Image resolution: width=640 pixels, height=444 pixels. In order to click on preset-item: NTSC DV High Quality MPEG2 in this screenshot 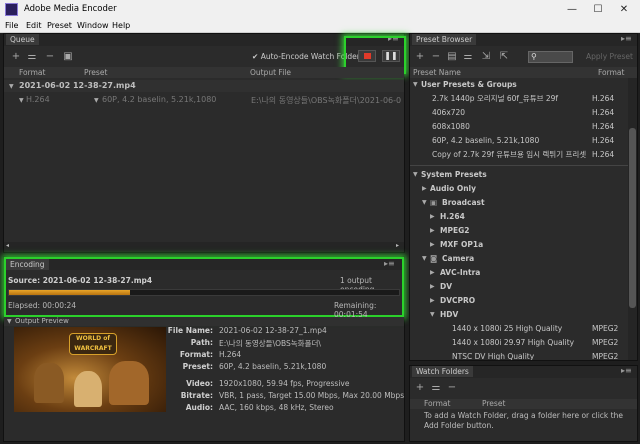, I will do `click(518, 355)`.